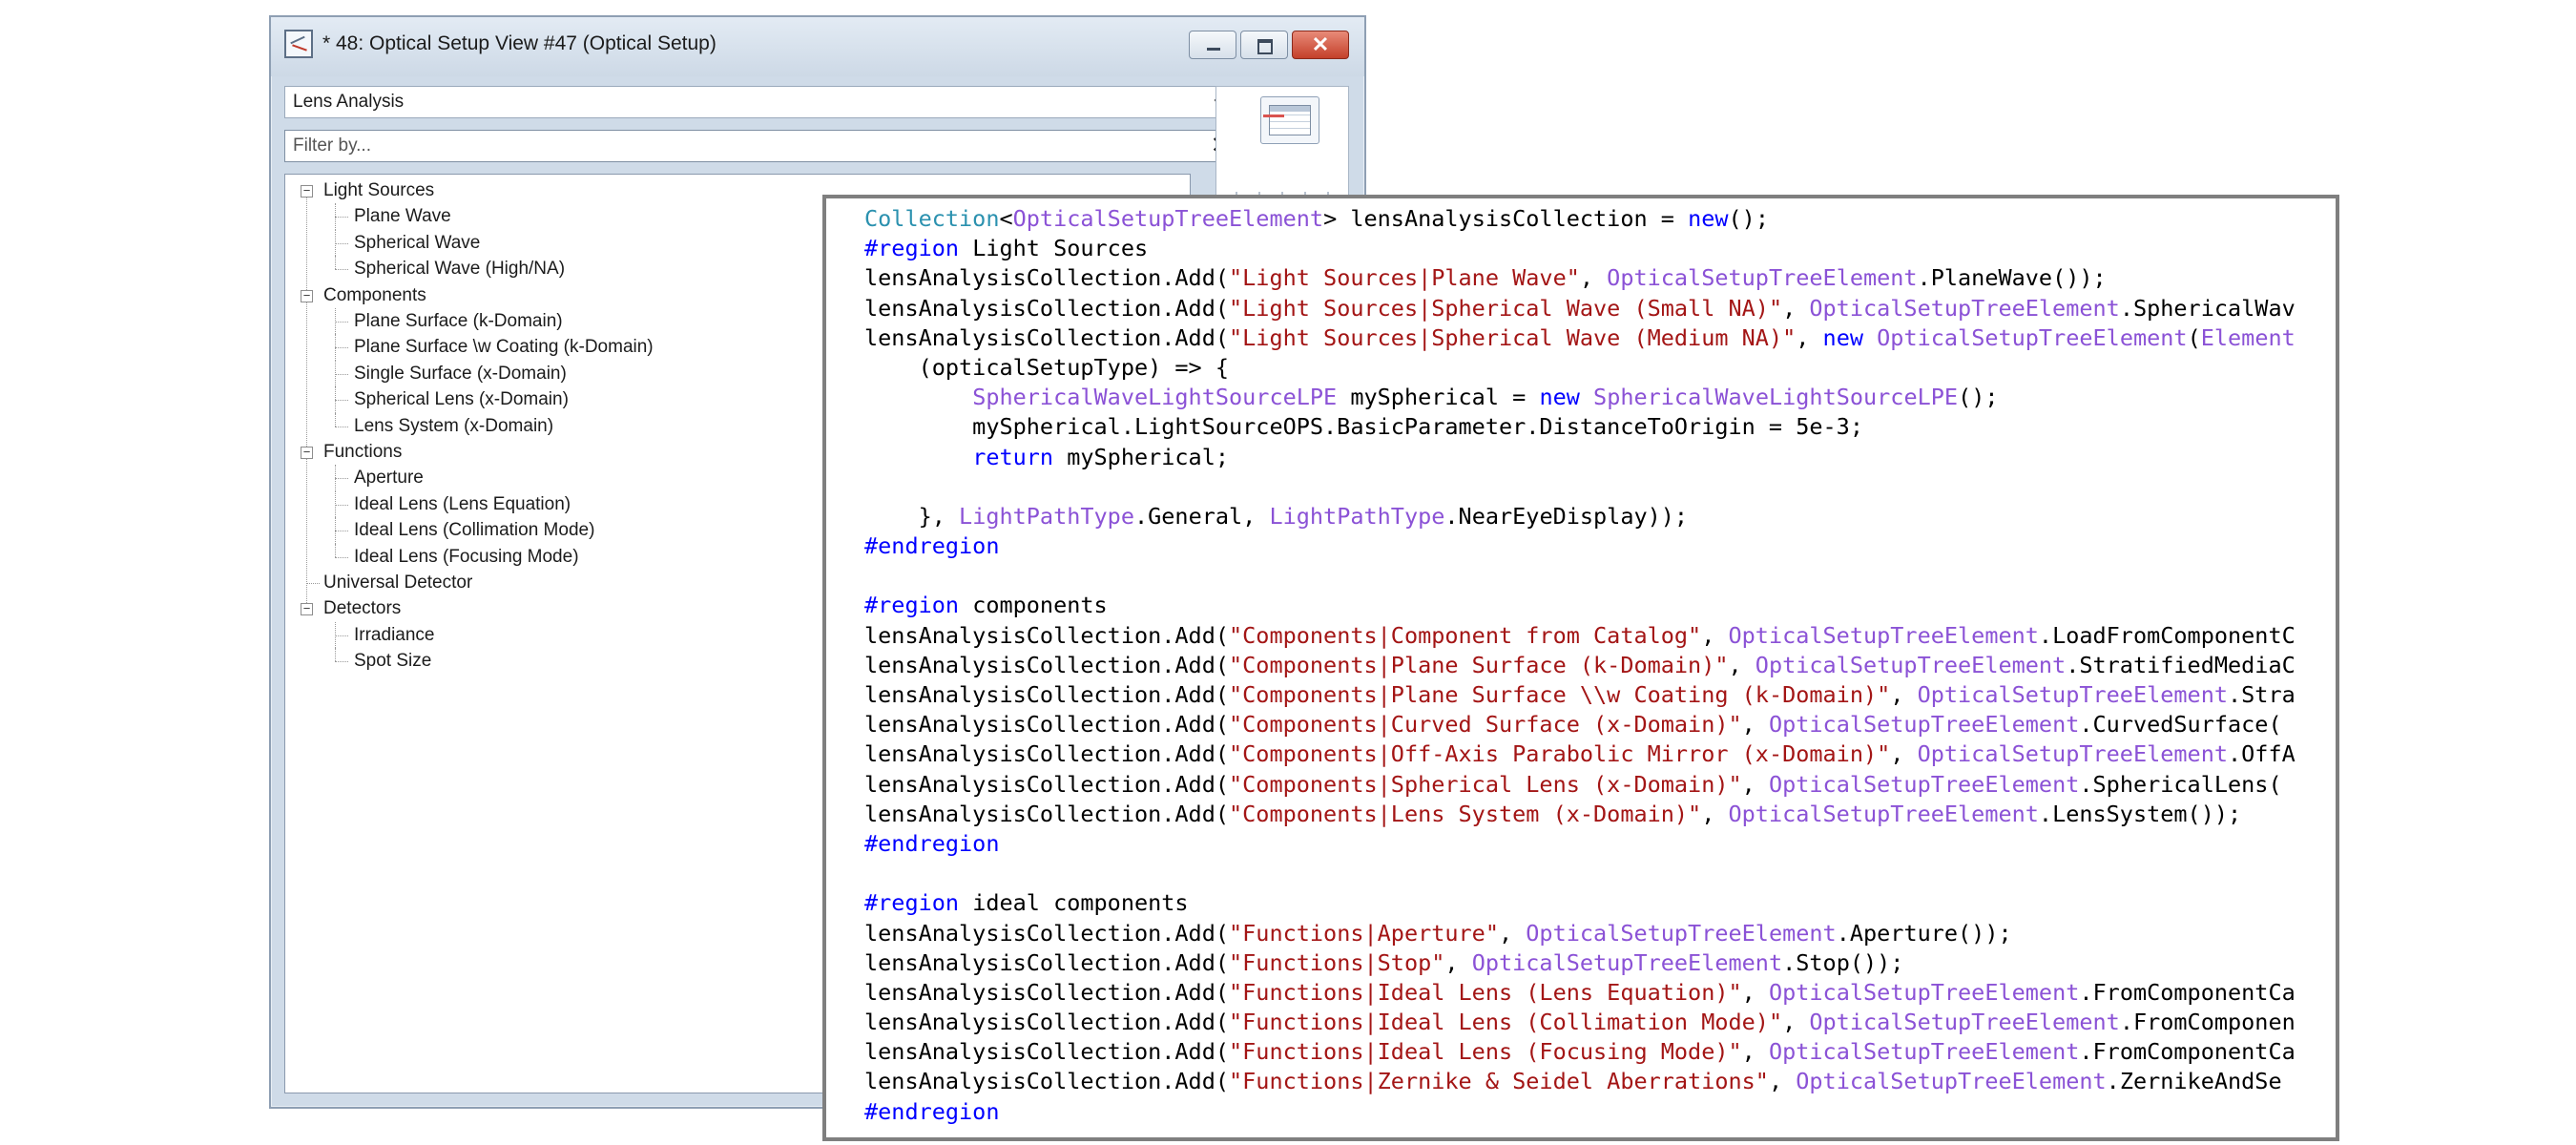 The width and height of the screenshot is (2576, 1145). Describe the element at coordinates (1465, 814) in the screenshot. I see `code-token: "Components|Lens System (x-Domain)"` at that location.